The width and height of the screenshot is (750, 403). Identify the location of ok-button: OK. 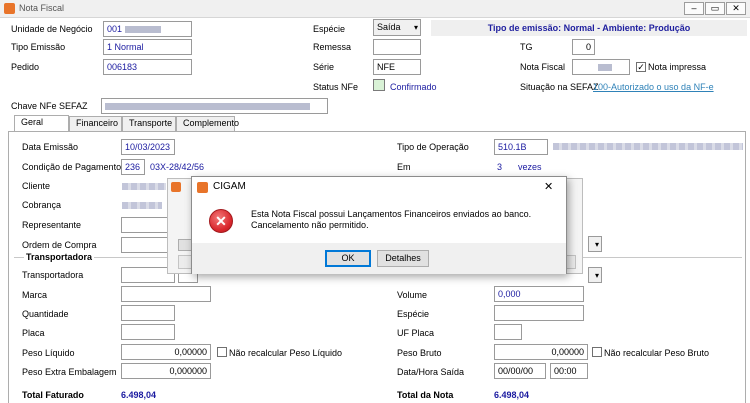
(348, 258).